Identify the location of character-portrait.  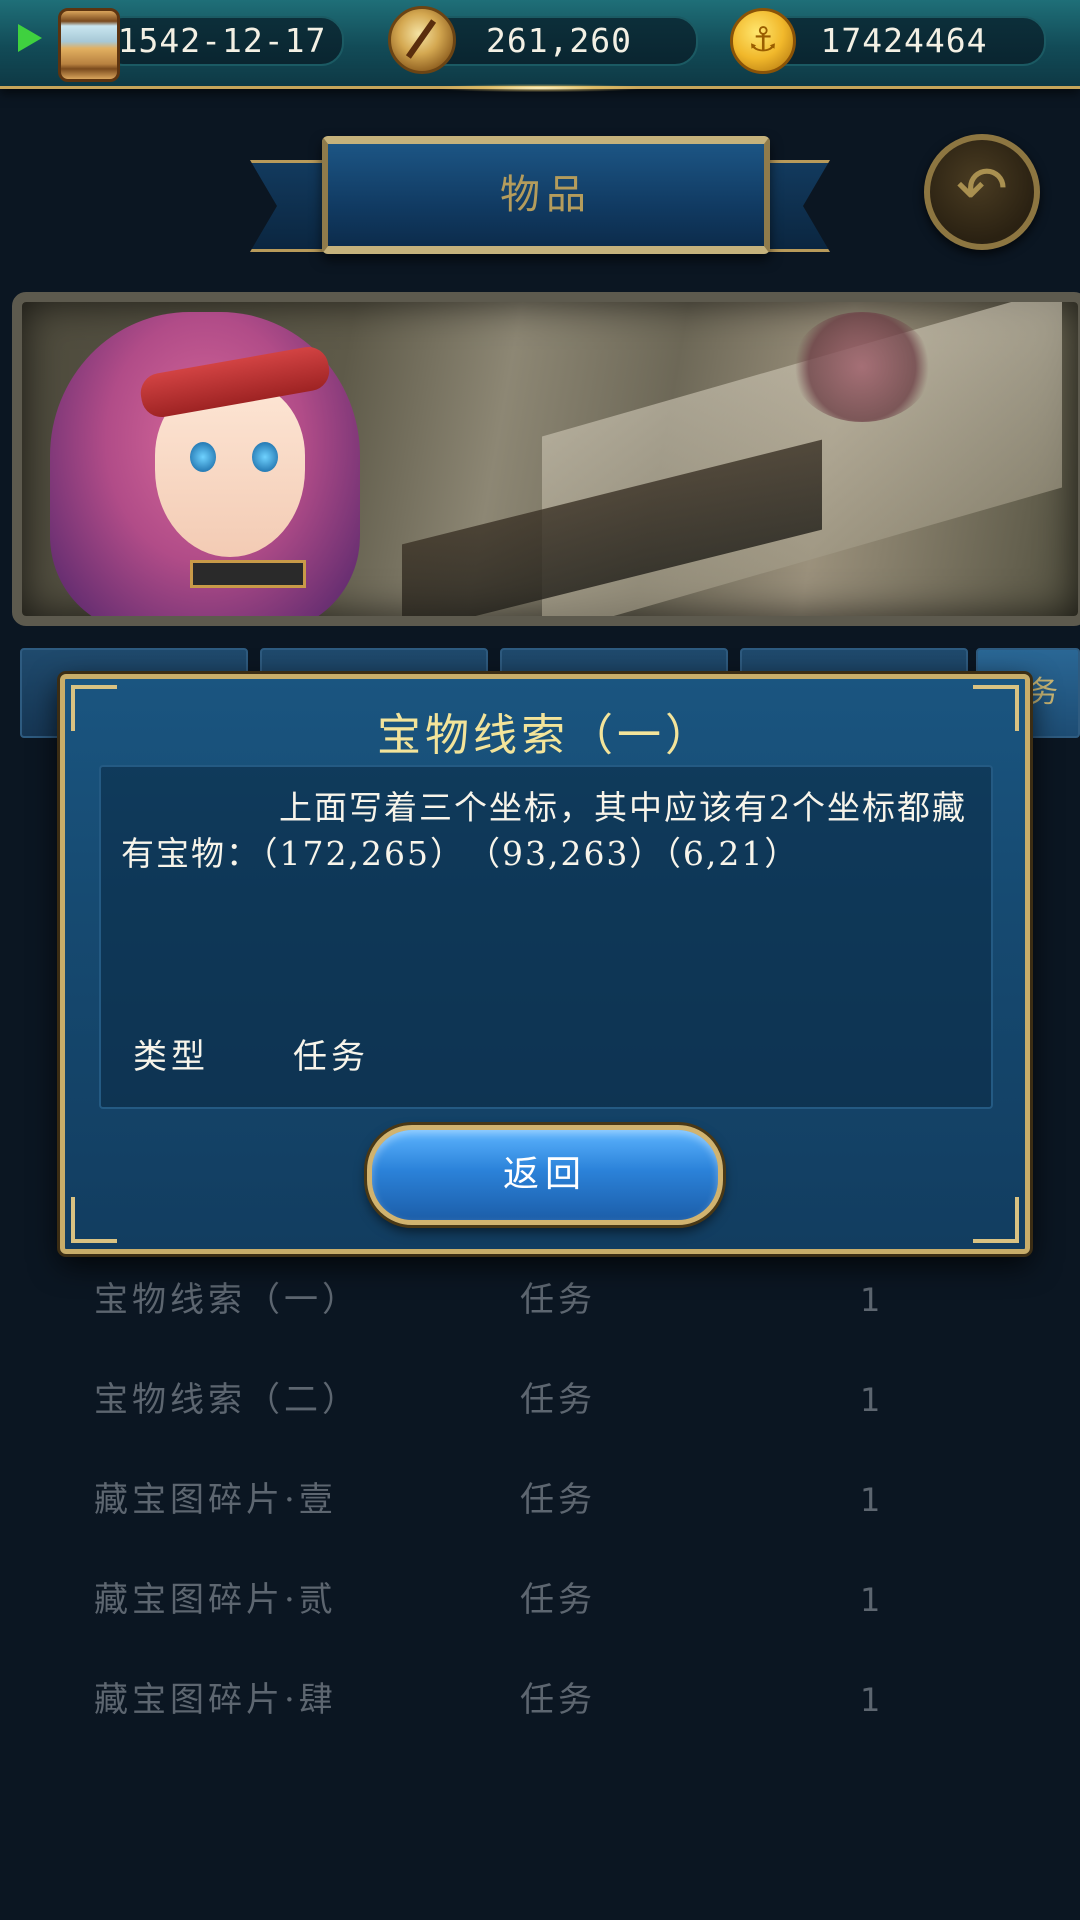
(205, 459).